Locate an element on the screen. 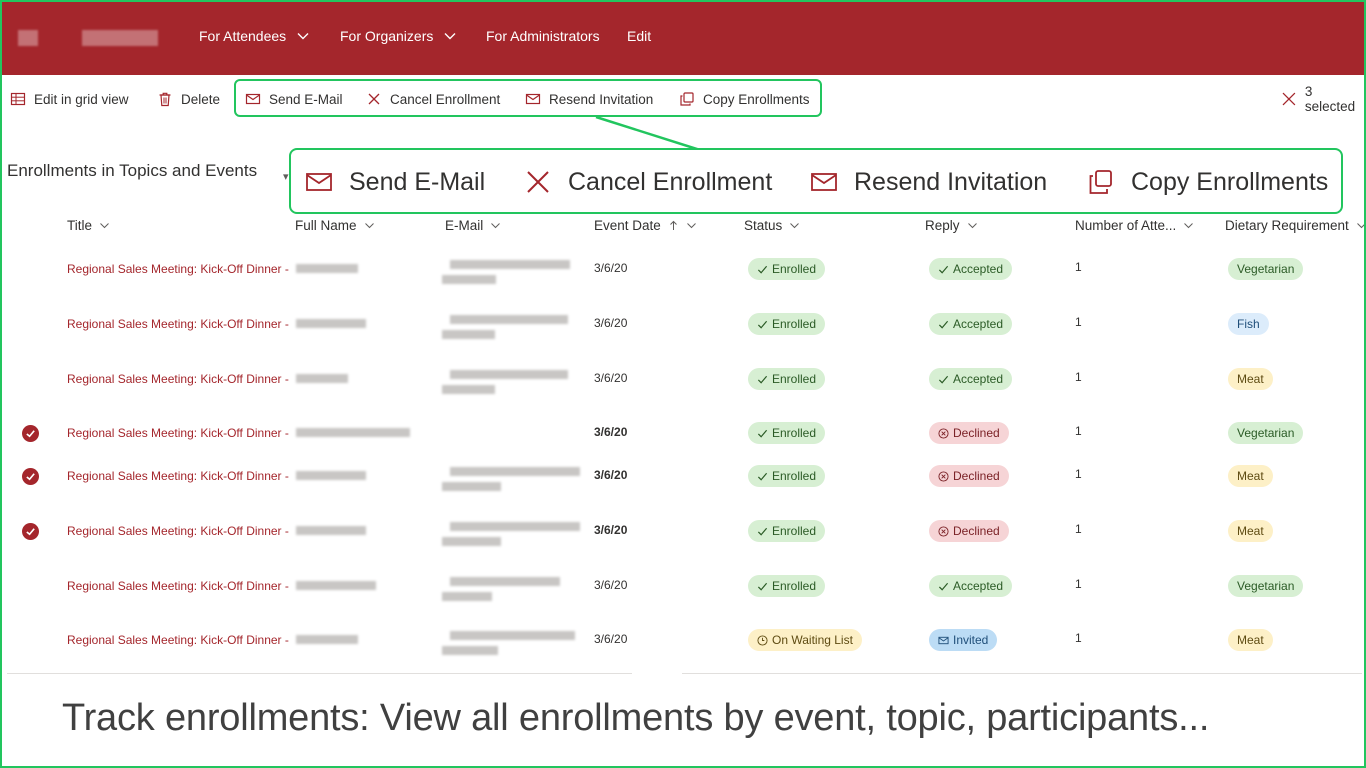 The width and height of the screenshot is (1366, 768). site-logo is located at coordinates (28, 38).